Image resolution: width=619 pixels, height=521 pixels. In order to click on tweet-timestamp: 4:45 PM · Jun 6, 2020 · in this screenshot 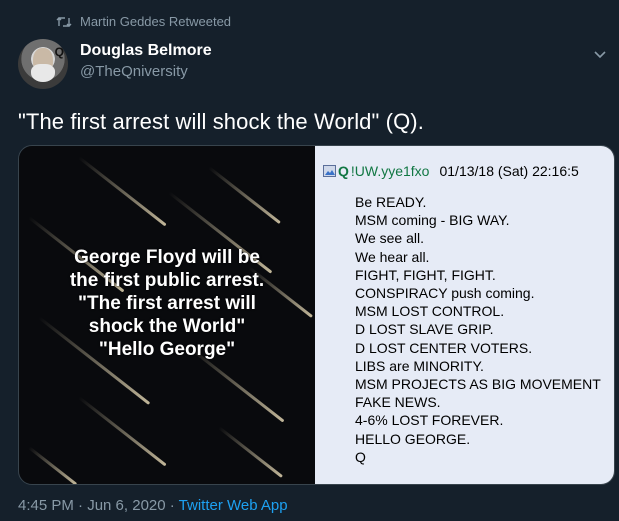, I will do `click(98, 505)`.